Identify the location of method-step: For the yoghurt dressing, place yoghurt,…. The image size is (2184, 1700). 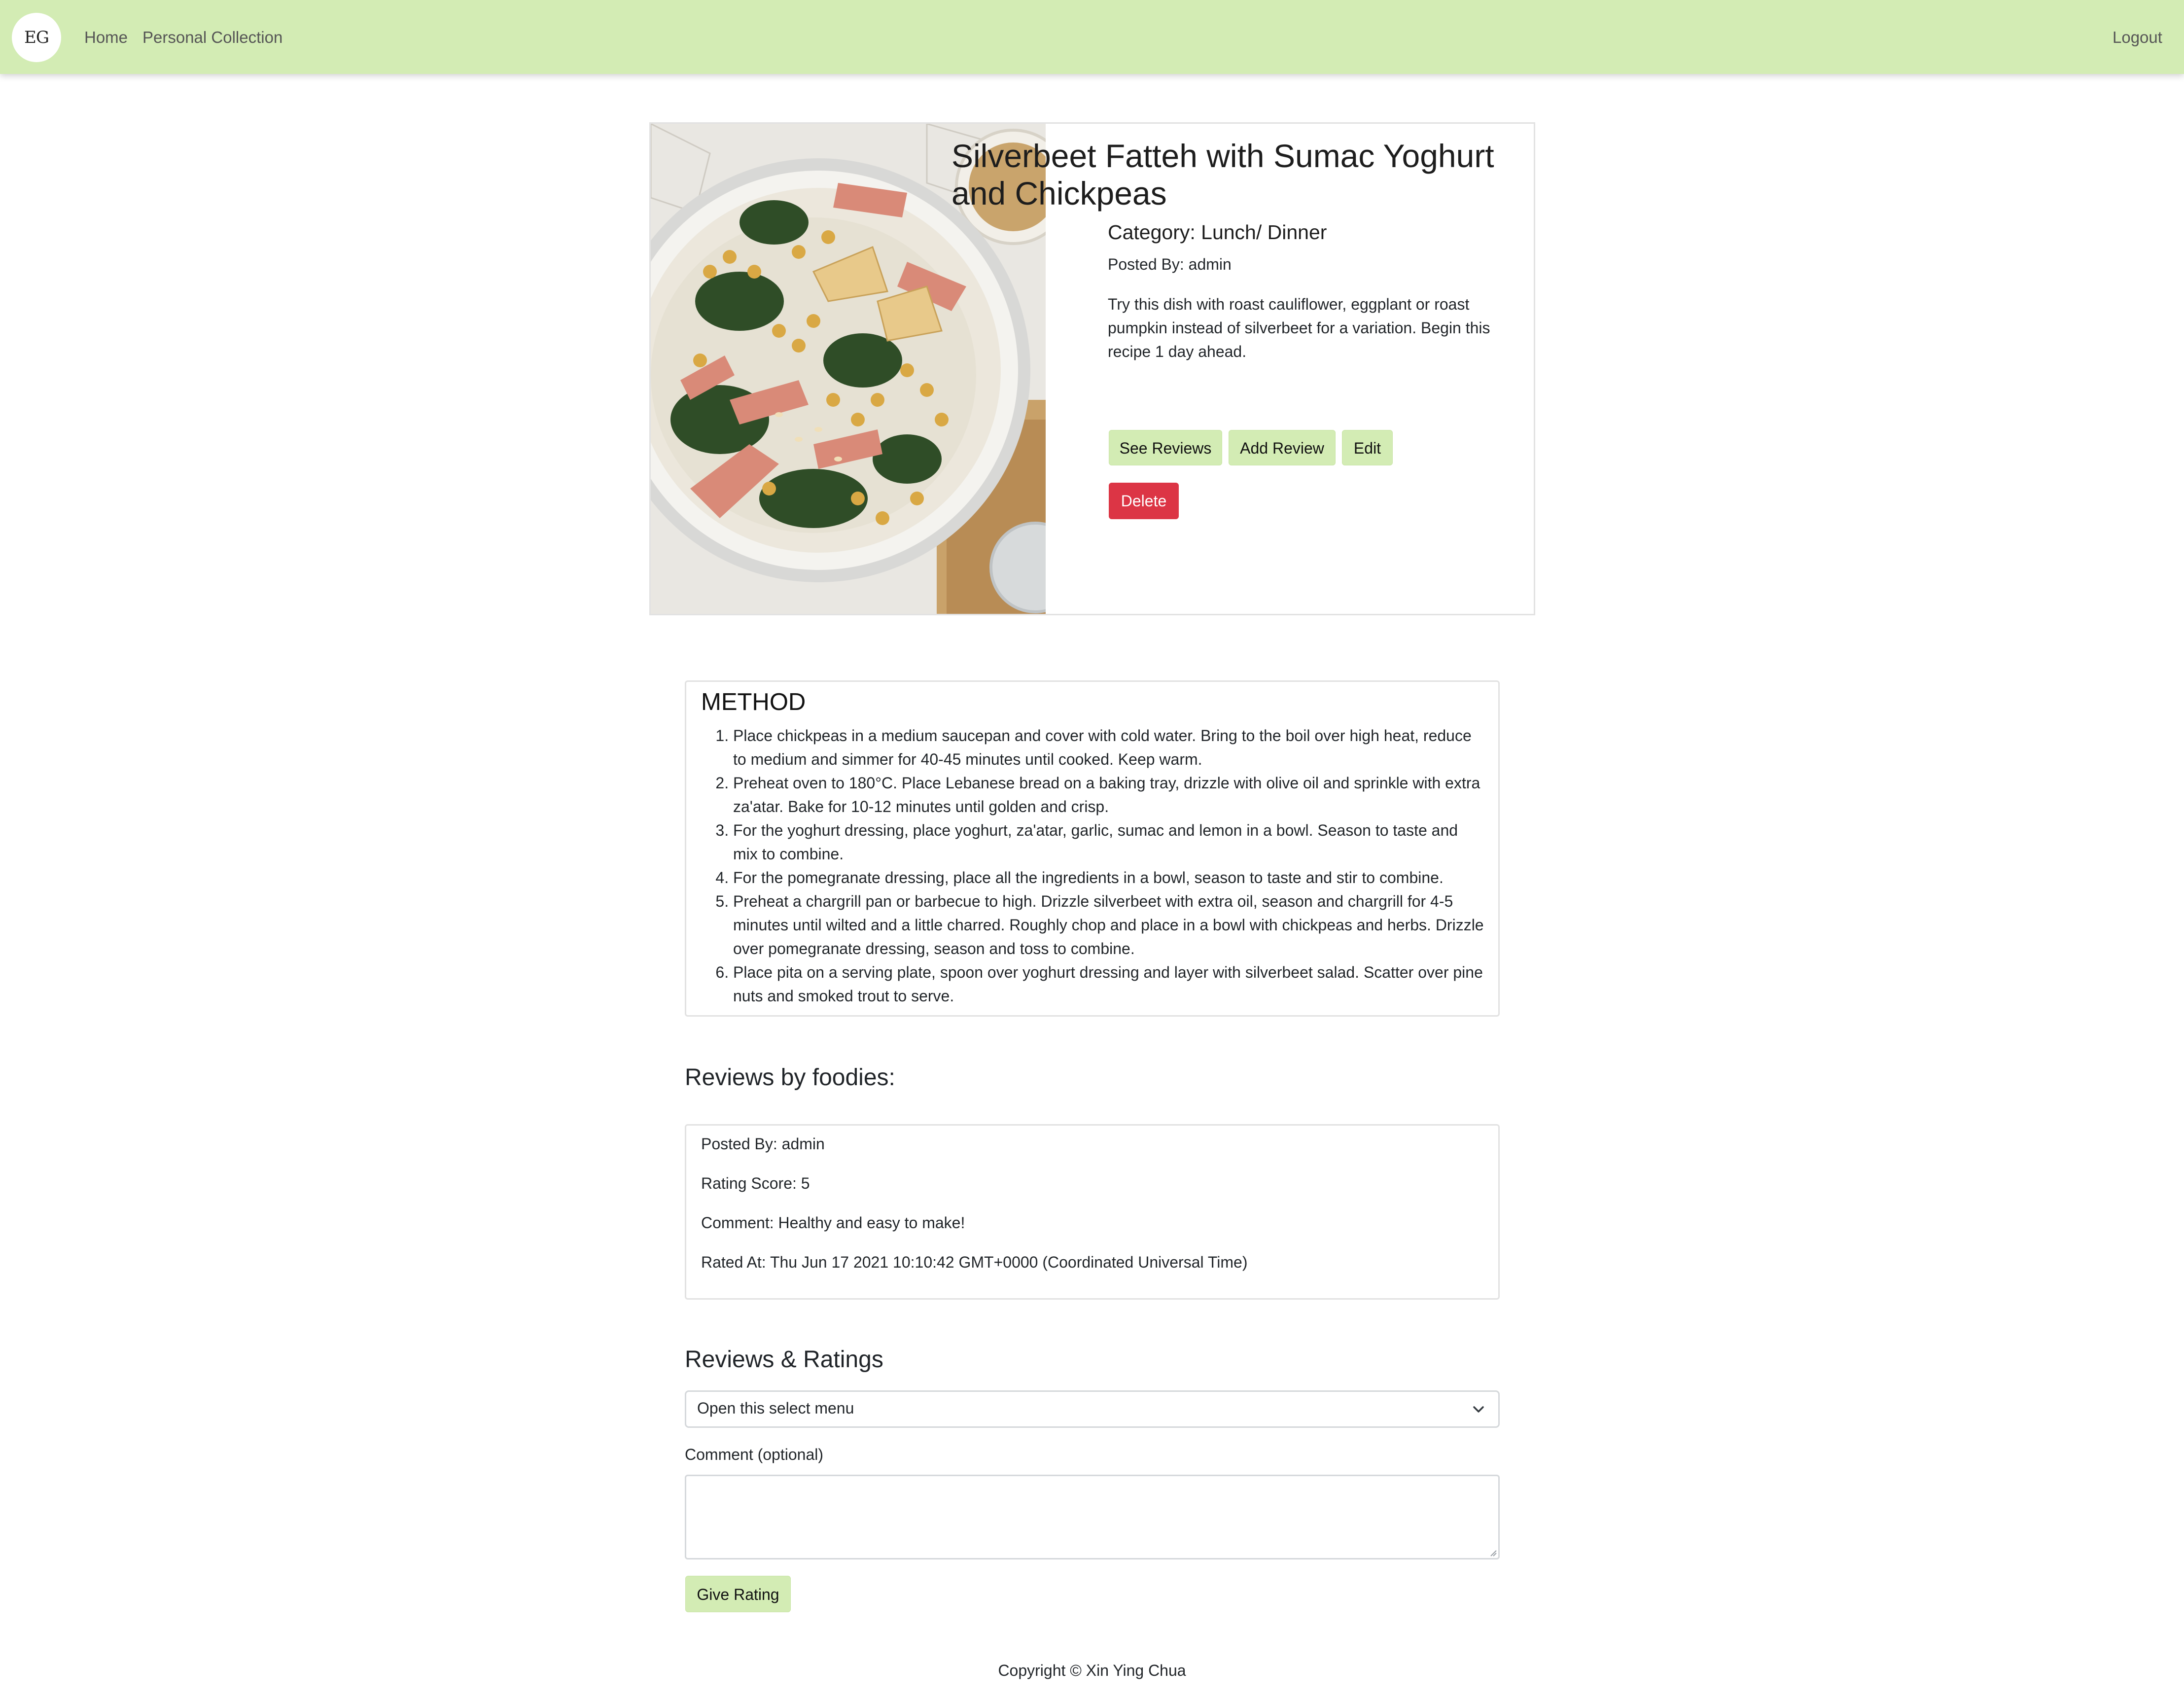
(1109, 842).